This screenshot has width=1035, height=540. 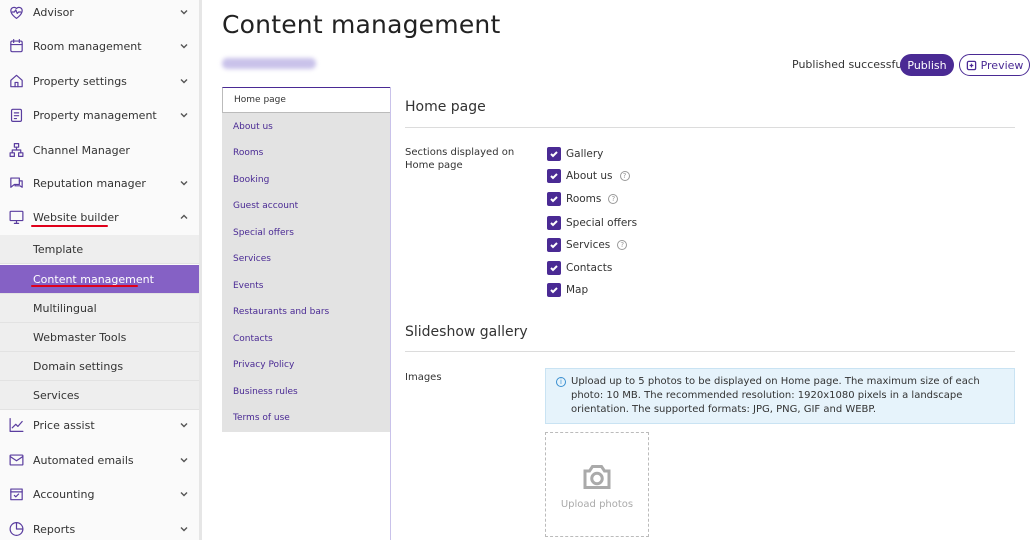 I want to click on content-menu-events: Events, so click(x=306, y=286).